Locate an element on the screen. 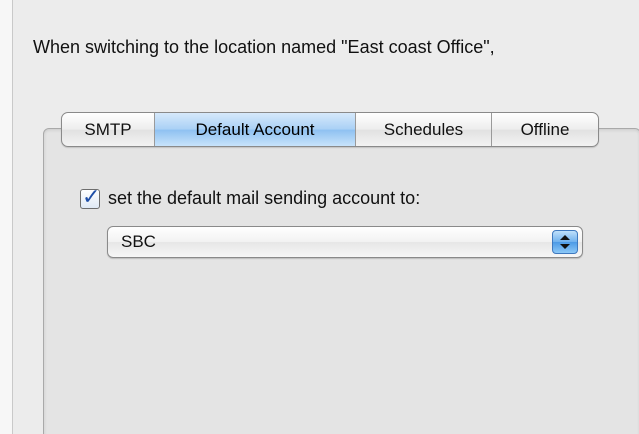 The image size is (639, 434). selected-account-value: SBC is located at coordinates (138, 241).